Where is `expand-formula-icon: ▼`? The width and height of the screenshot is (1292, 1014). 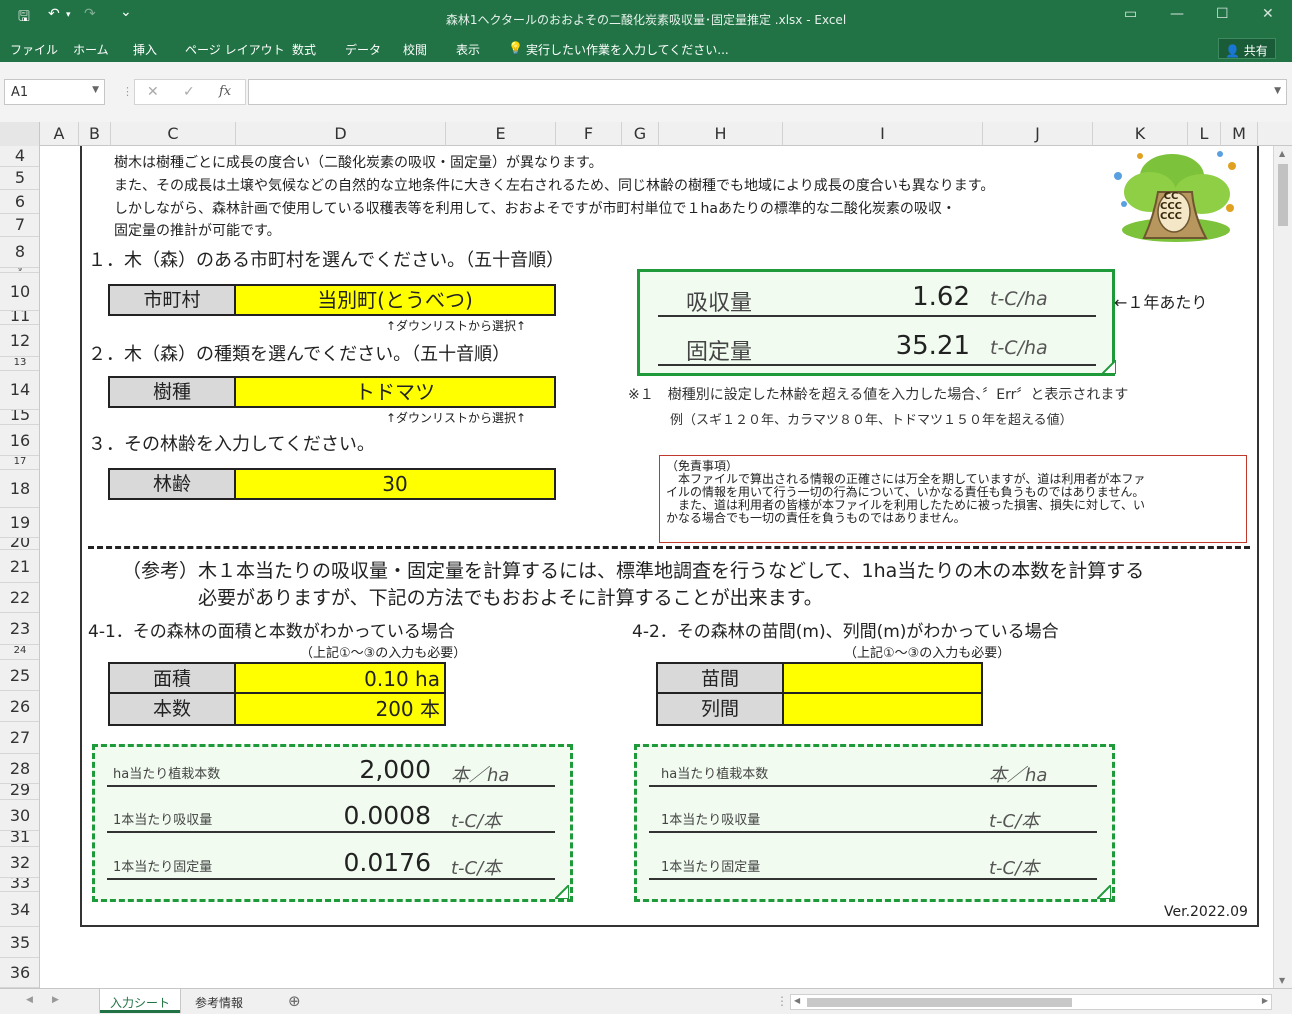
expand-formula-icon: ▼ is located at coordinates (1277, 91).